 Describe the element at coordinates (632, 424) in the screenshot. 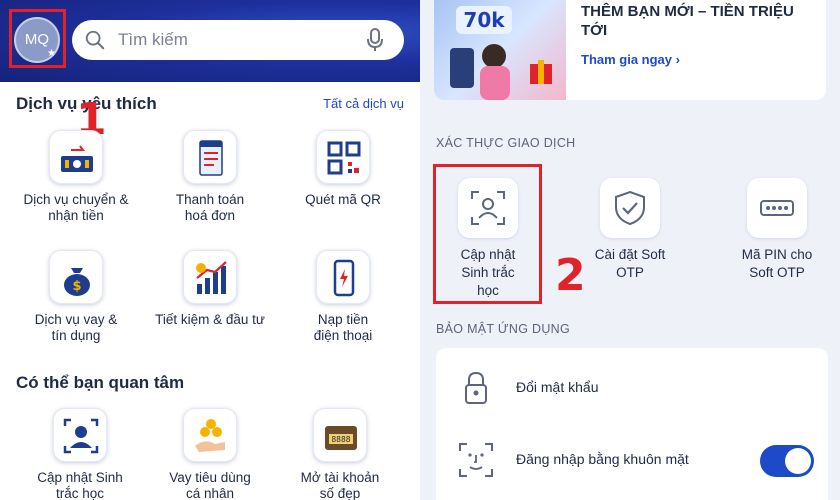

I see `security-card: Đổi mật khẩu Đăng nhập bằng khuôn mặt` at that location.